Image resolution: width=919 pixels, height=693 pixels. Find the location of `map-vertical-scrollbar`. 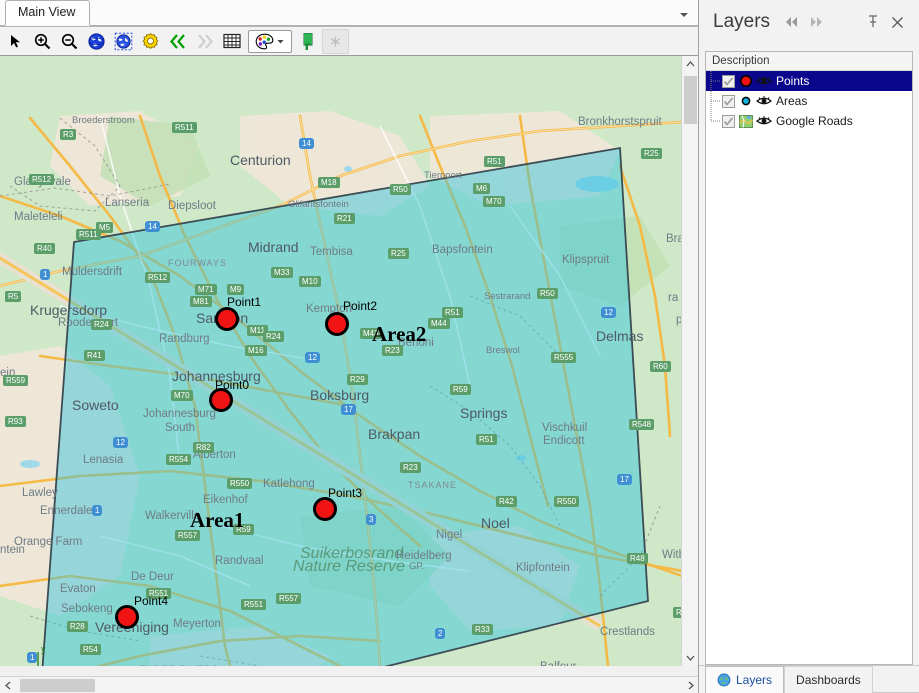

map-vertical-scrollbar is located at coordinates (689, 361).